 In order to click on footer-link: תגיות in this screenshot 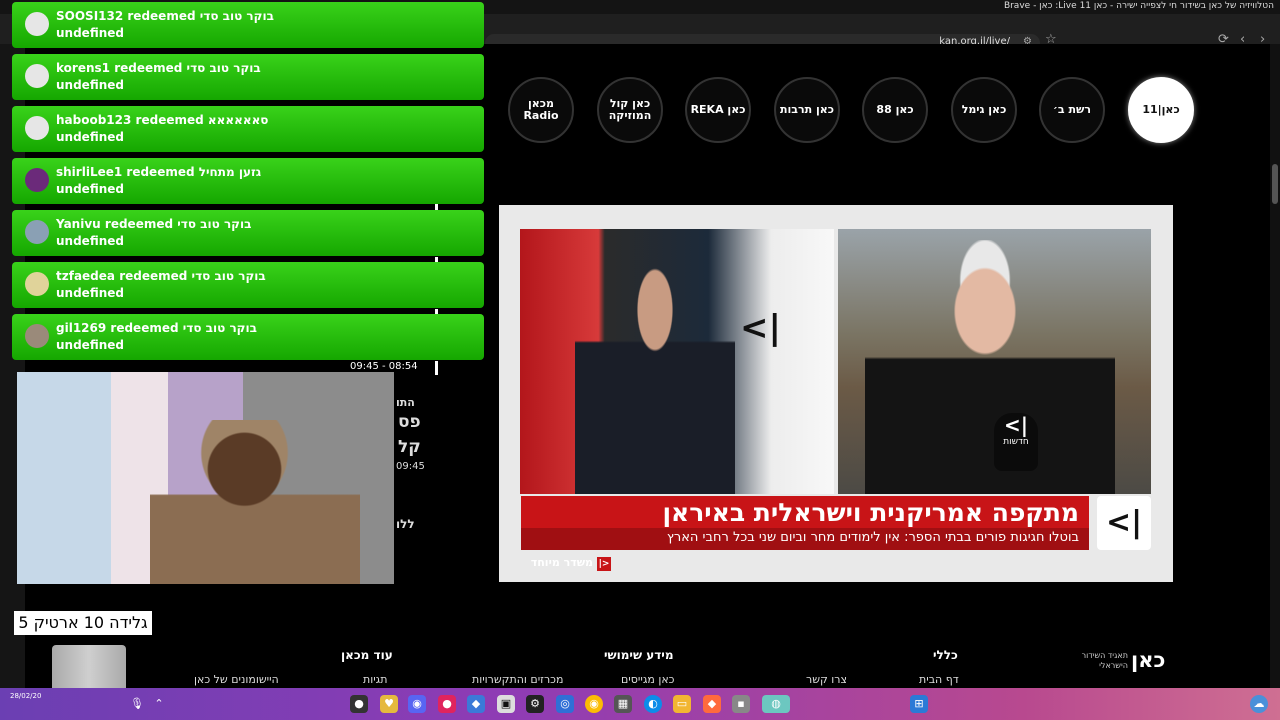, I will do `click(375, 679)`.